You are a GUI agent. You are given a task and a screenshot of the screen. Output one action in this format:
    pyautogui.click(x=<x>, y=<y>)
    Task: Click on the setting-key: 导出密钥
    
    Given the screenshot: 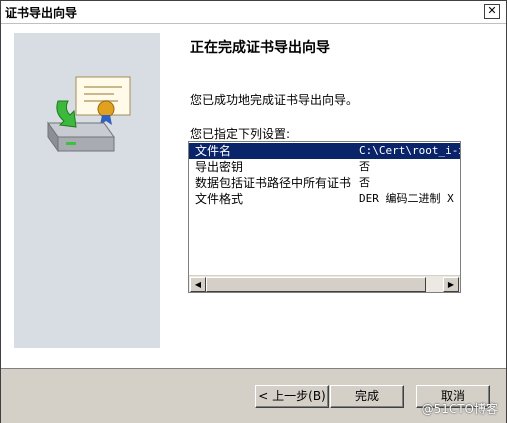 What is the action you would take?
    pyautogui.click(x=219, y=167)
    